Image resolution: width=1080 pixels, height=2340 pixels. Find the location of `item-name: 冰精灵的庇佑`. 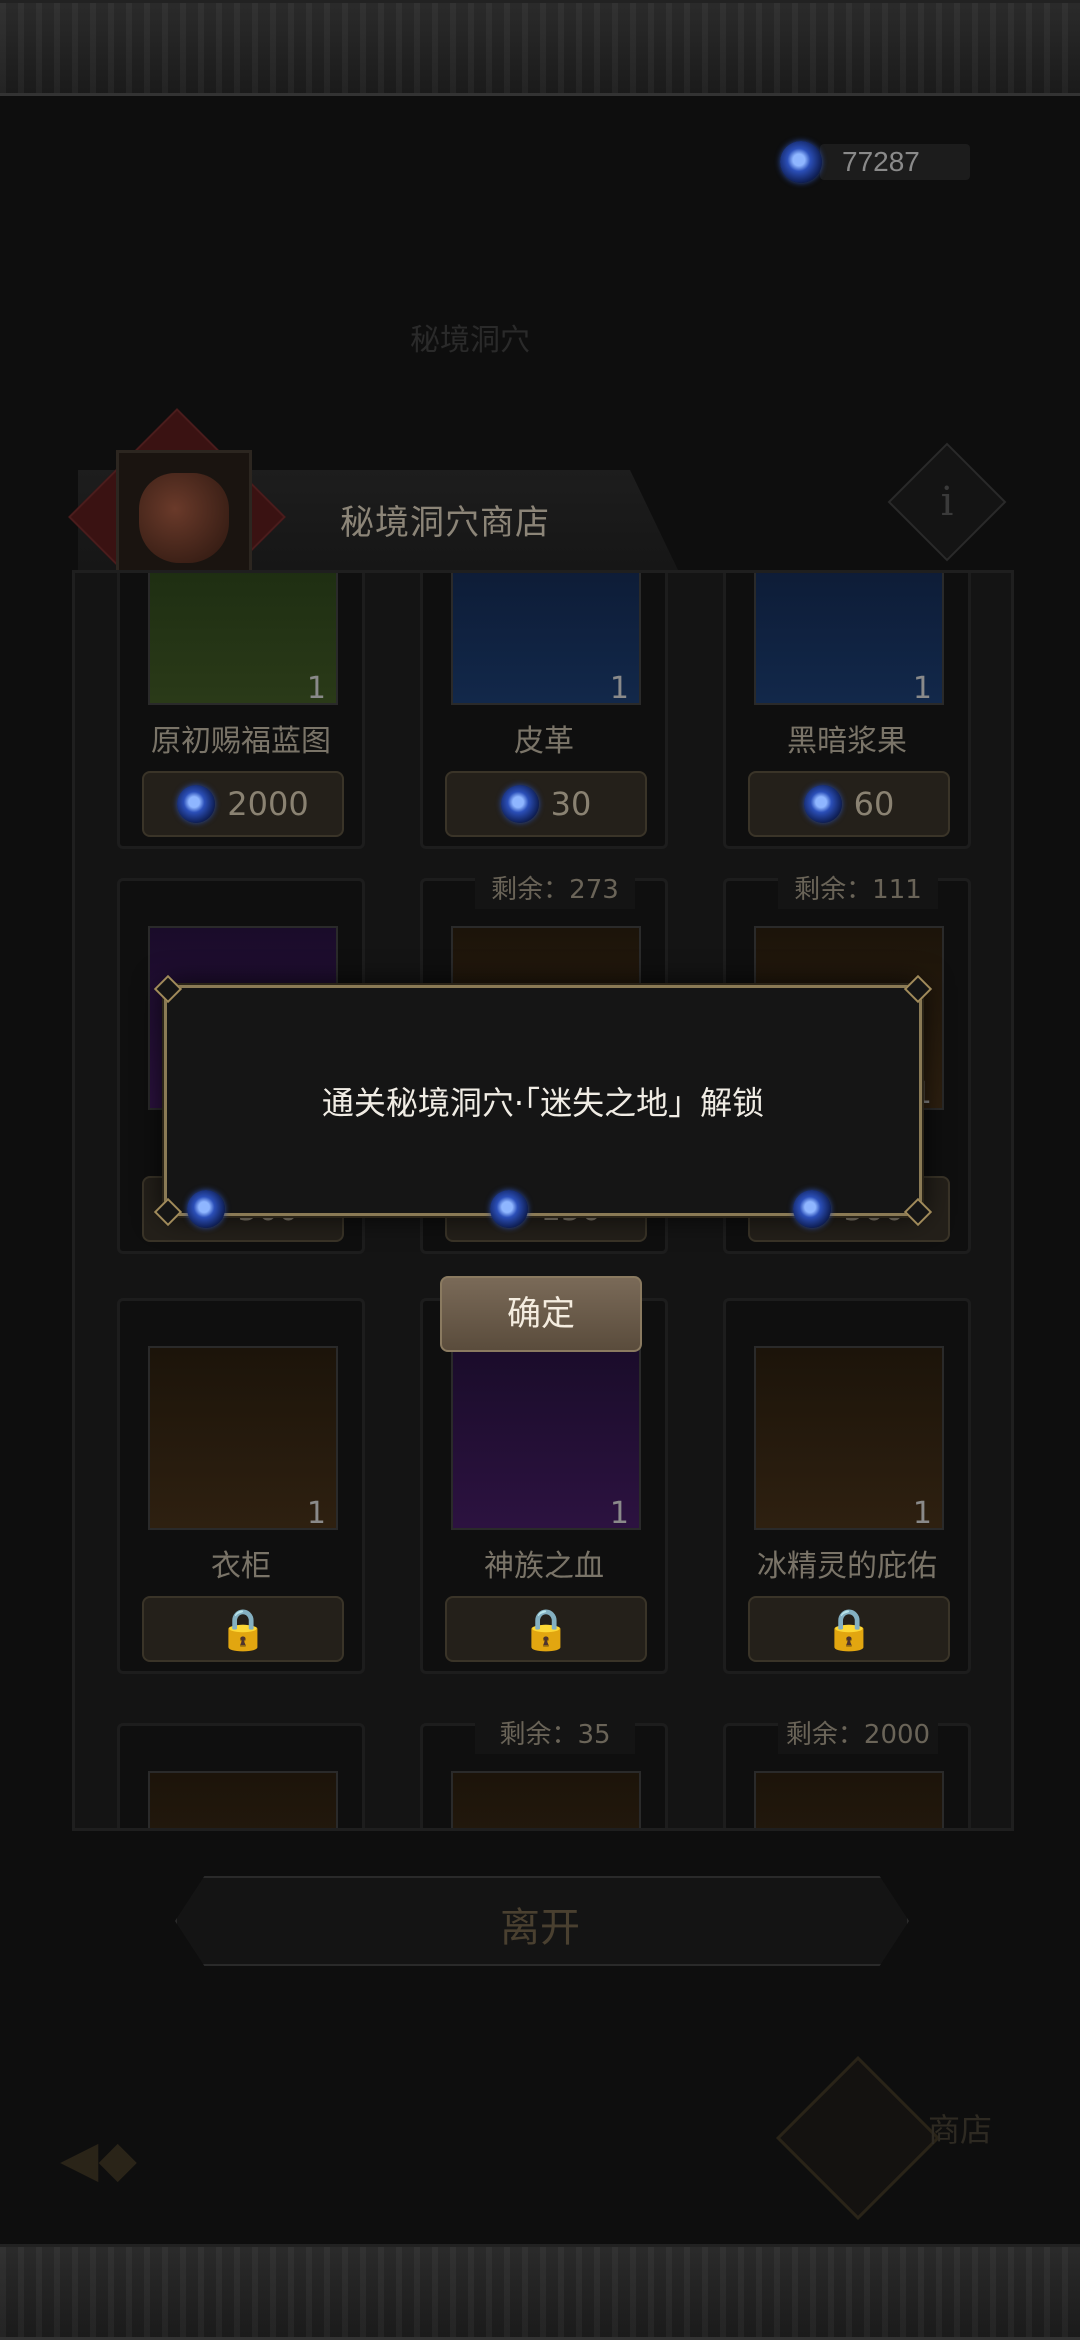

item-name: 冰精灵的庇佑 is located at coordinates (847, 1566).